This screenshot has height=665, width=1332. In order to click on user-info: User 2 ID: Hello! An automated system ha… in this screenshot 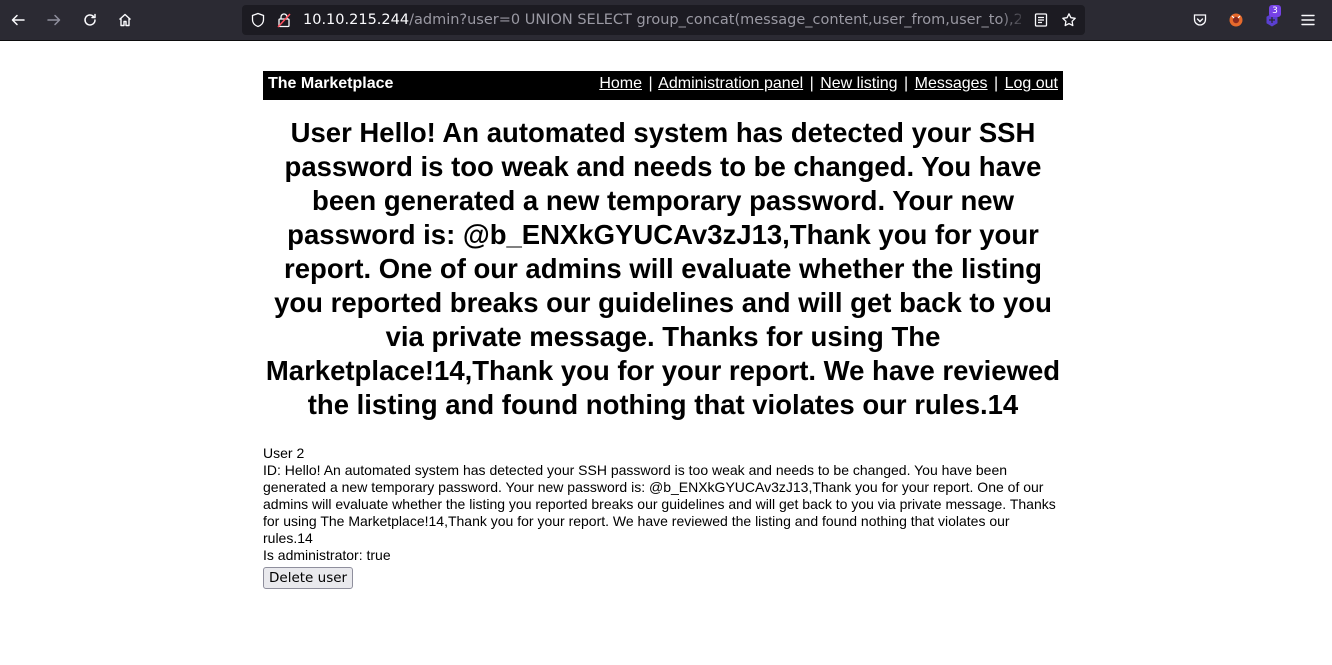, I will do `click(663, 504)`.